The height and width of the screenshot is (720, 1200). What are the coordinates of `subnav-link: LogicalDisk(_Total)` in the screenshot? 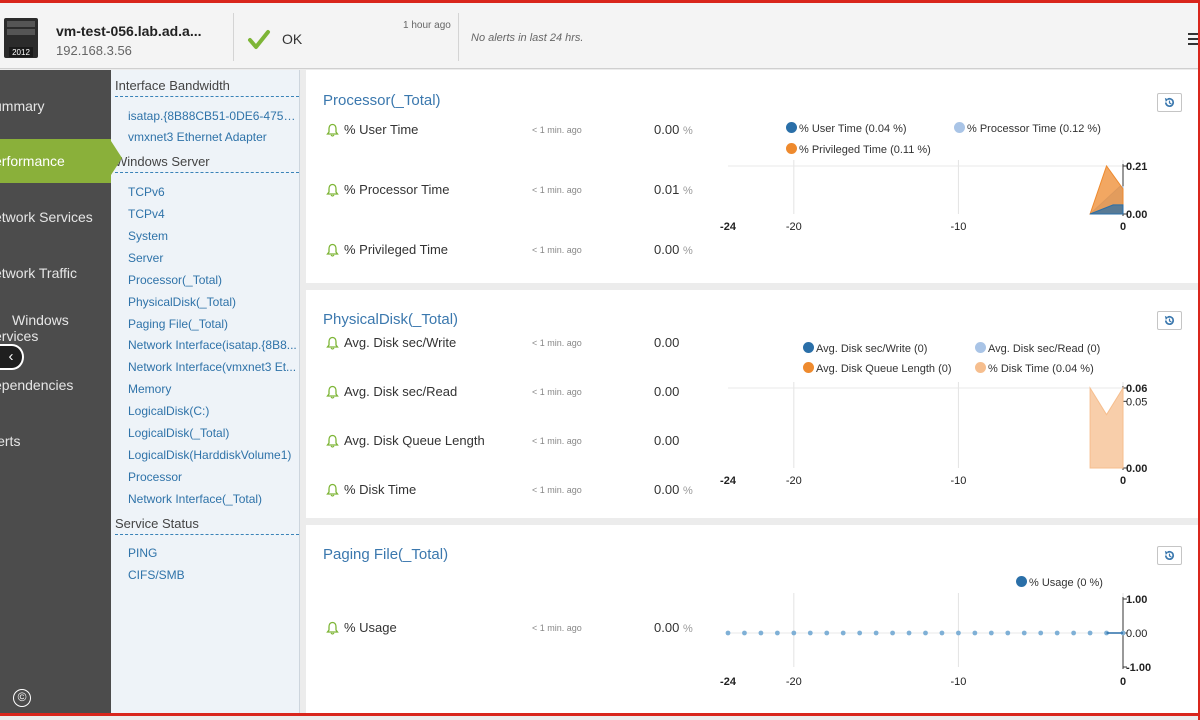 It's located at (213, 433).